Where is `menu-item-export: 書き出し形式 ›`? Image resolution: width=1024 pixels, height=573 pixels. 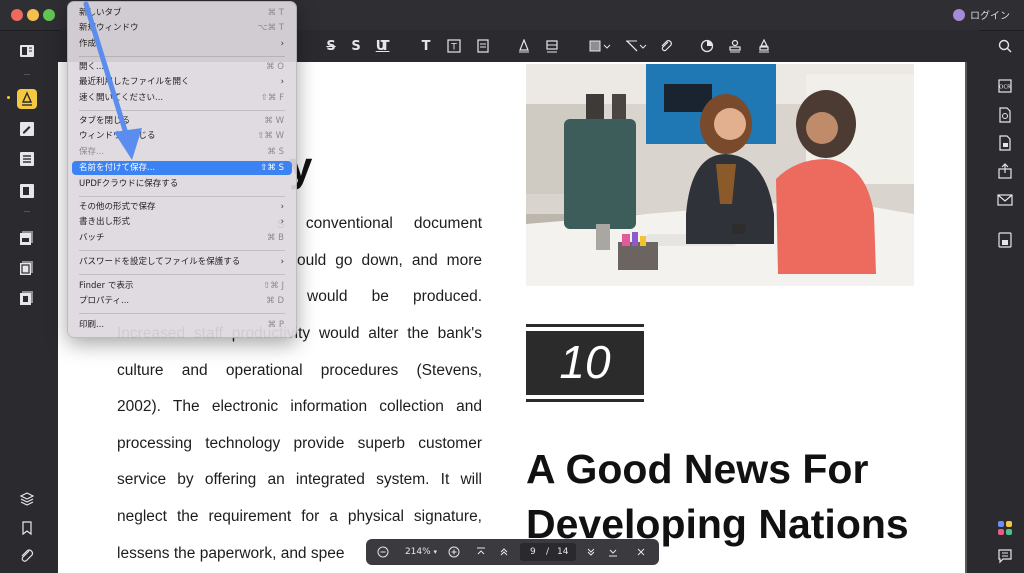
menu-item-export: 書き出し形式 › is located at coordinates (182, 222).